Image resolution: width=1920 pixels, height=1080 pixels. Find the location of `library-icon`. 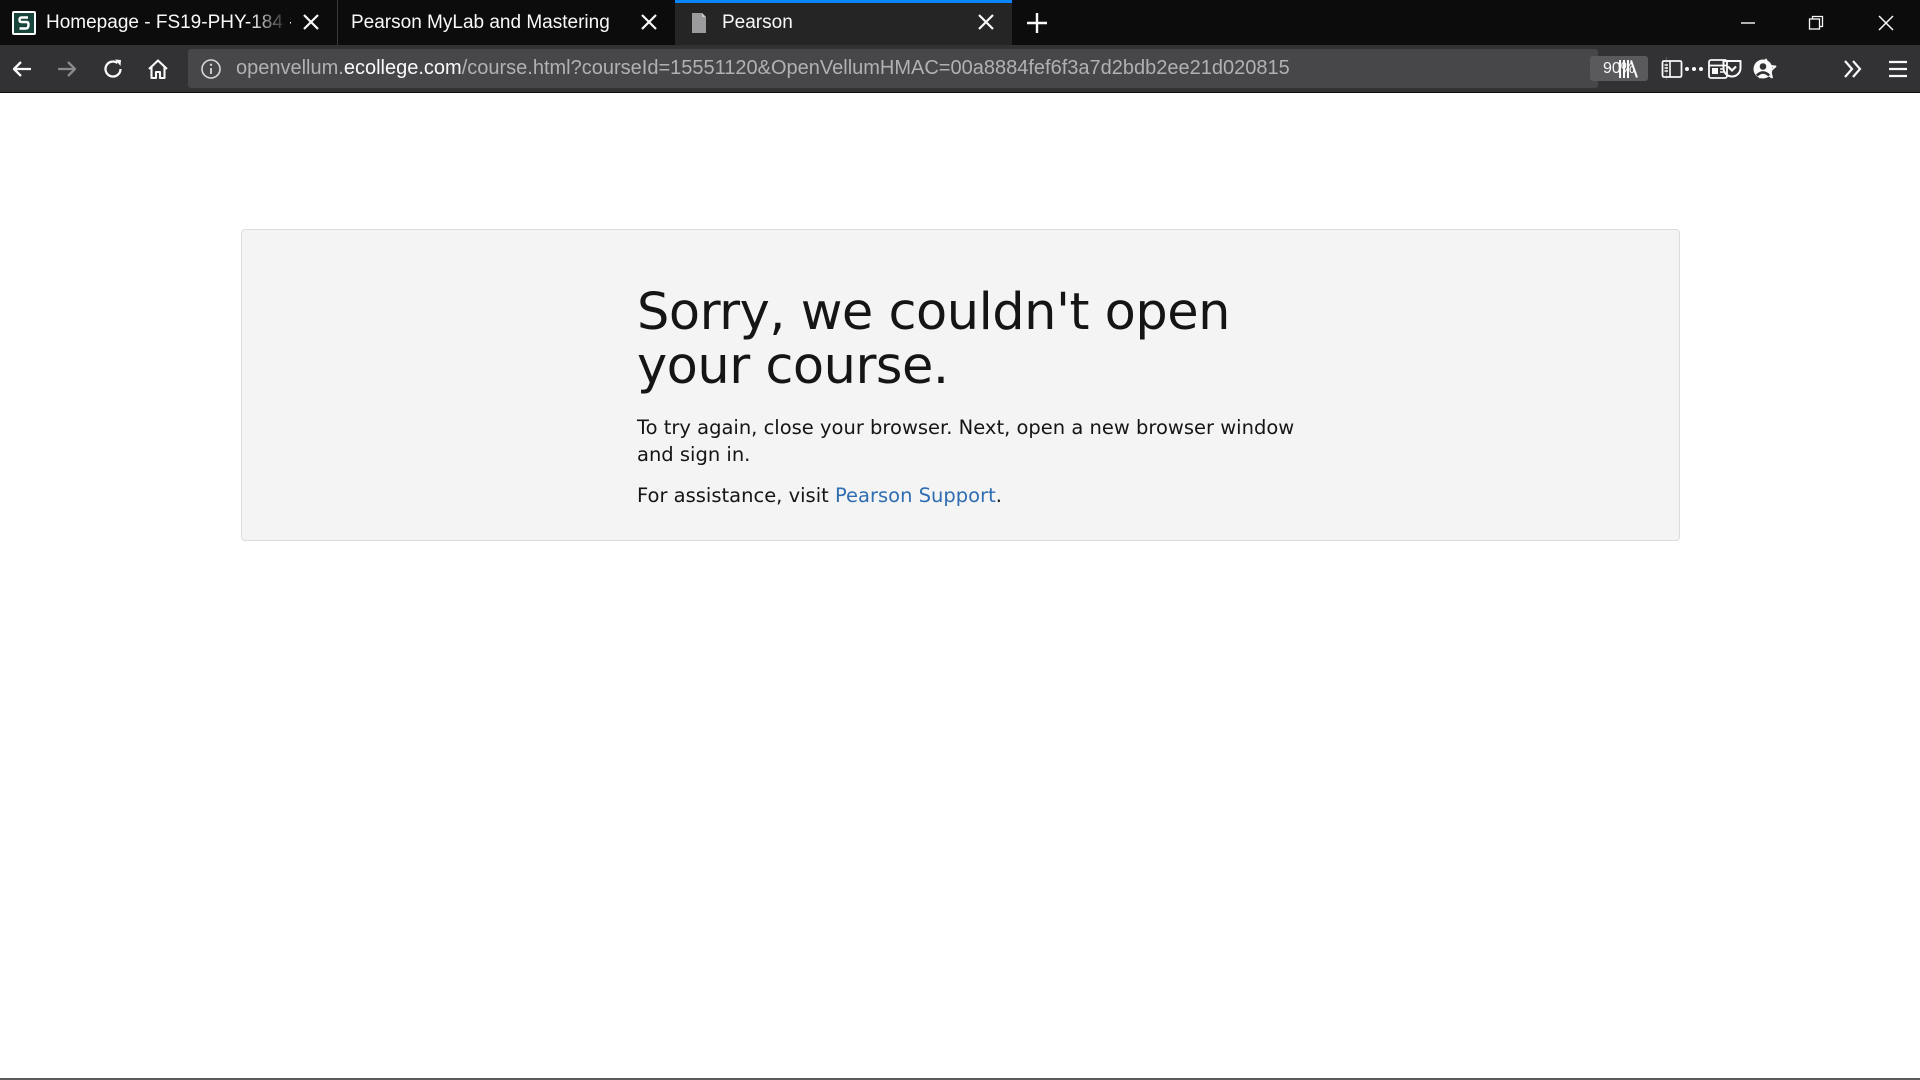

library-icon is located at coordinates (1628, 69).